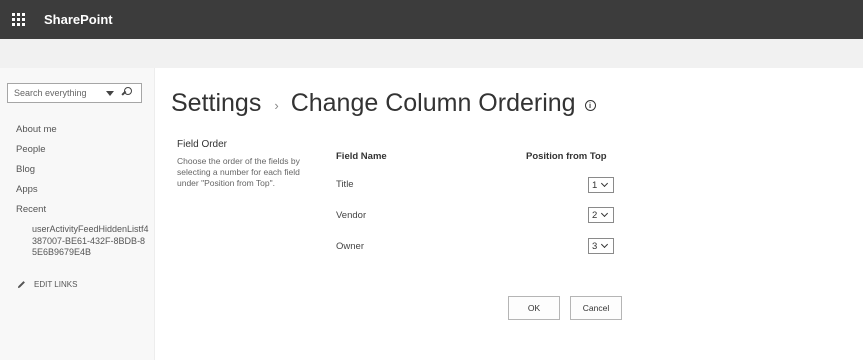  I want to click on ok-button: OK, so click(534, 308).